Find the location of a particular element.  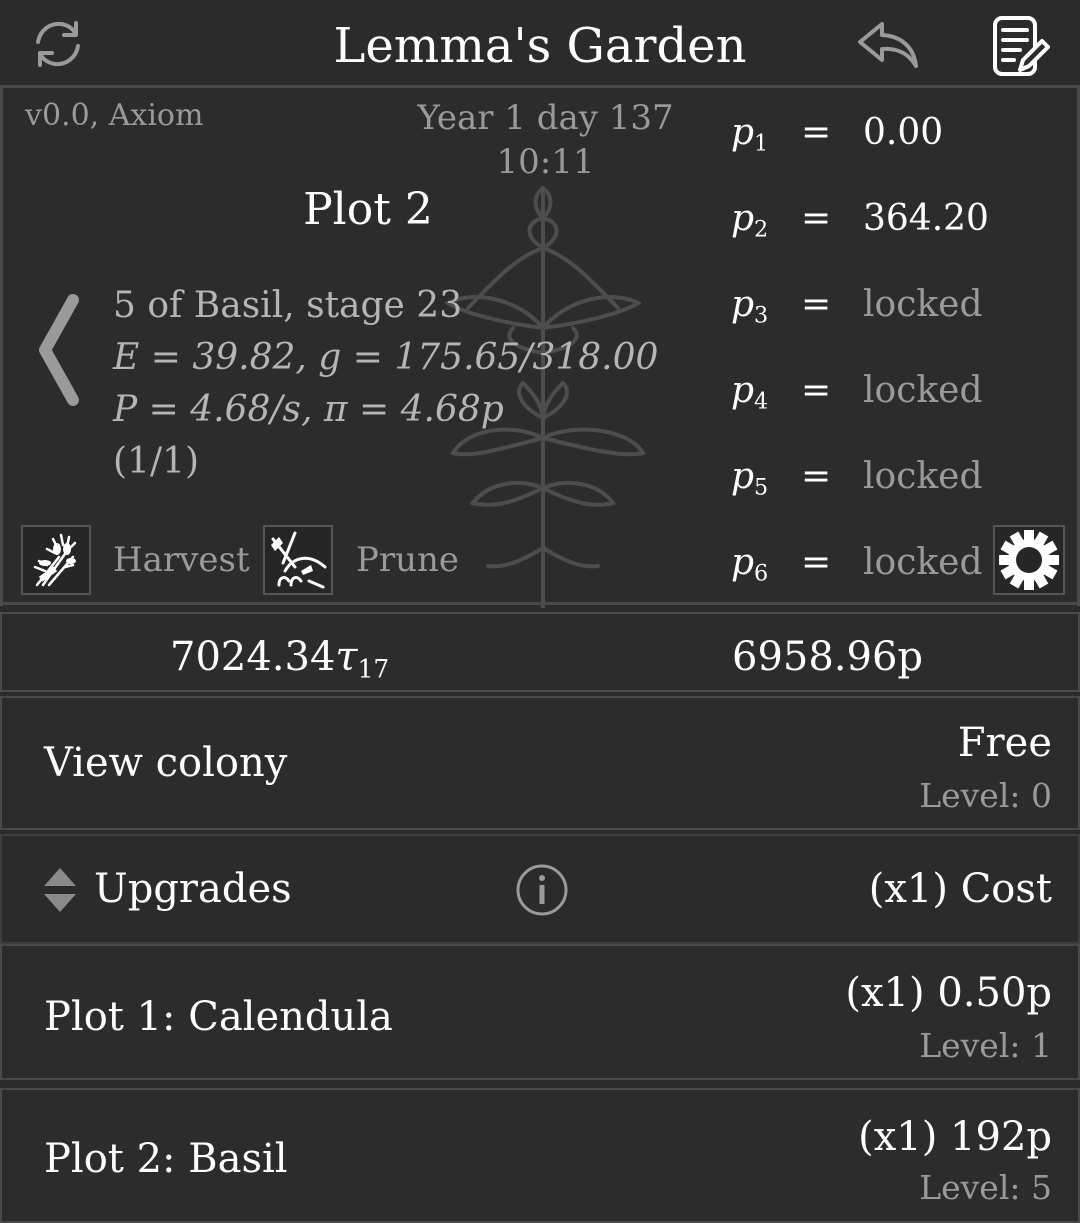

gear-icon is located at coordinates (1029, 560).